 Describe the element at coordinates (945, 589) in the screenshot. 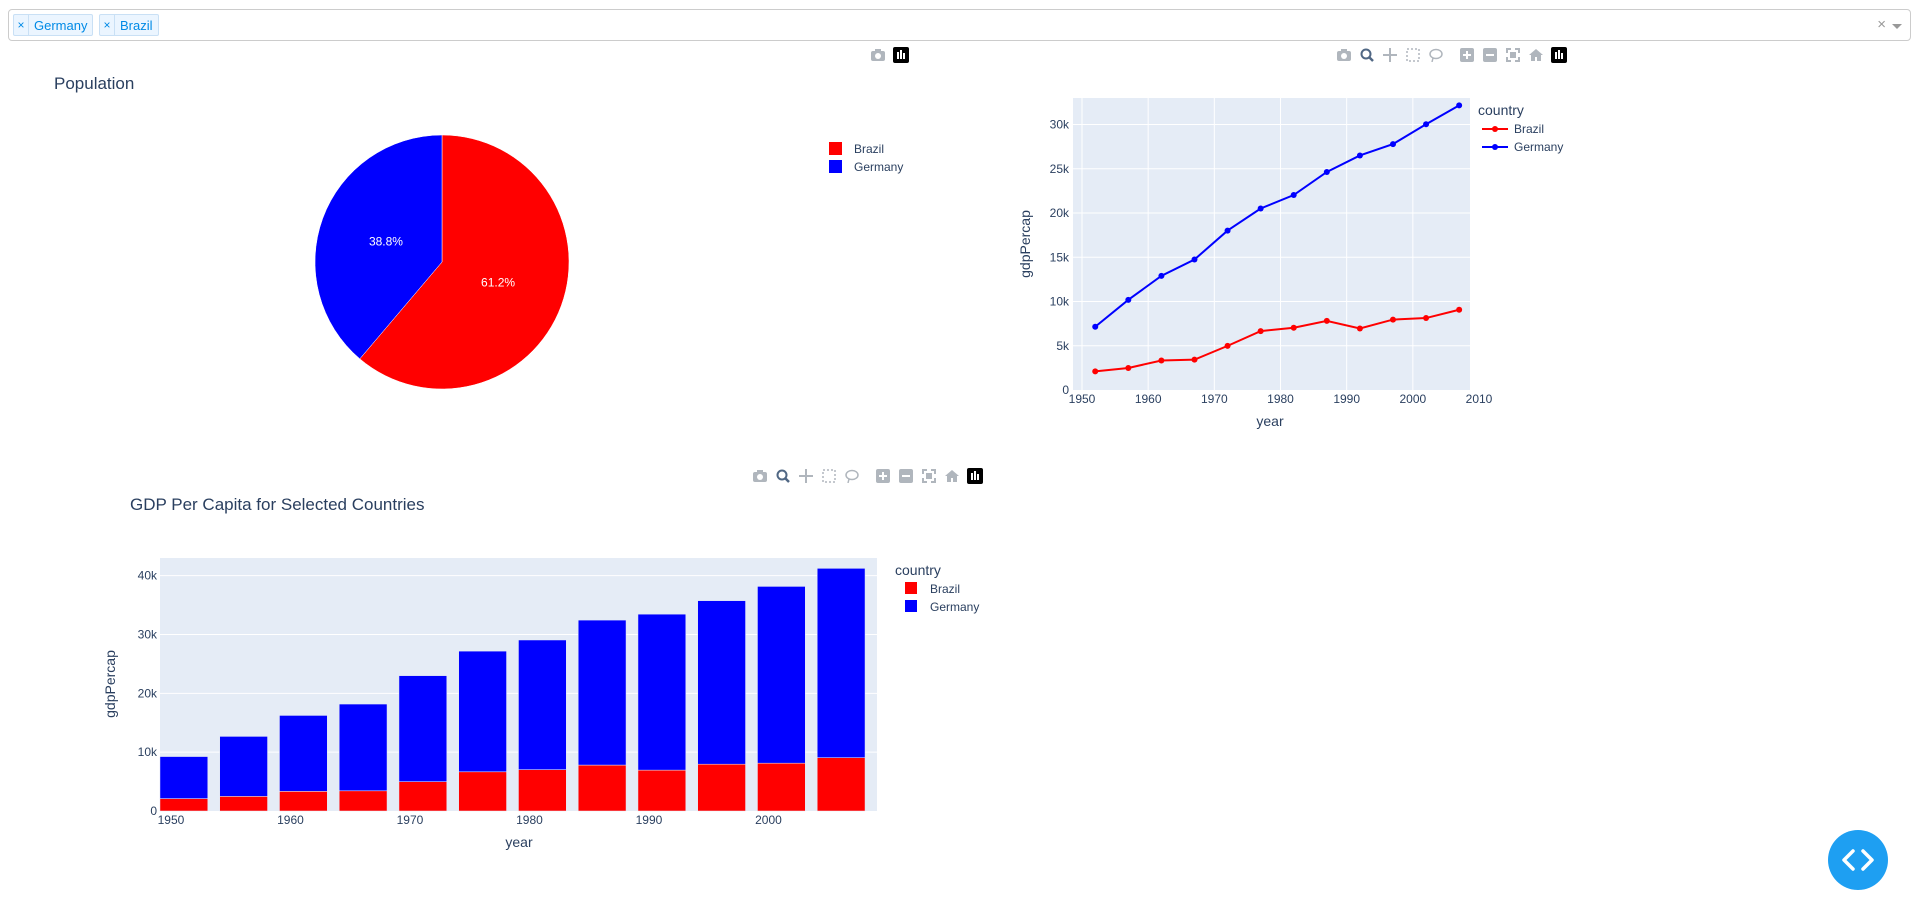

I see `bar-legend-label-brazil: Brazil` at that location.